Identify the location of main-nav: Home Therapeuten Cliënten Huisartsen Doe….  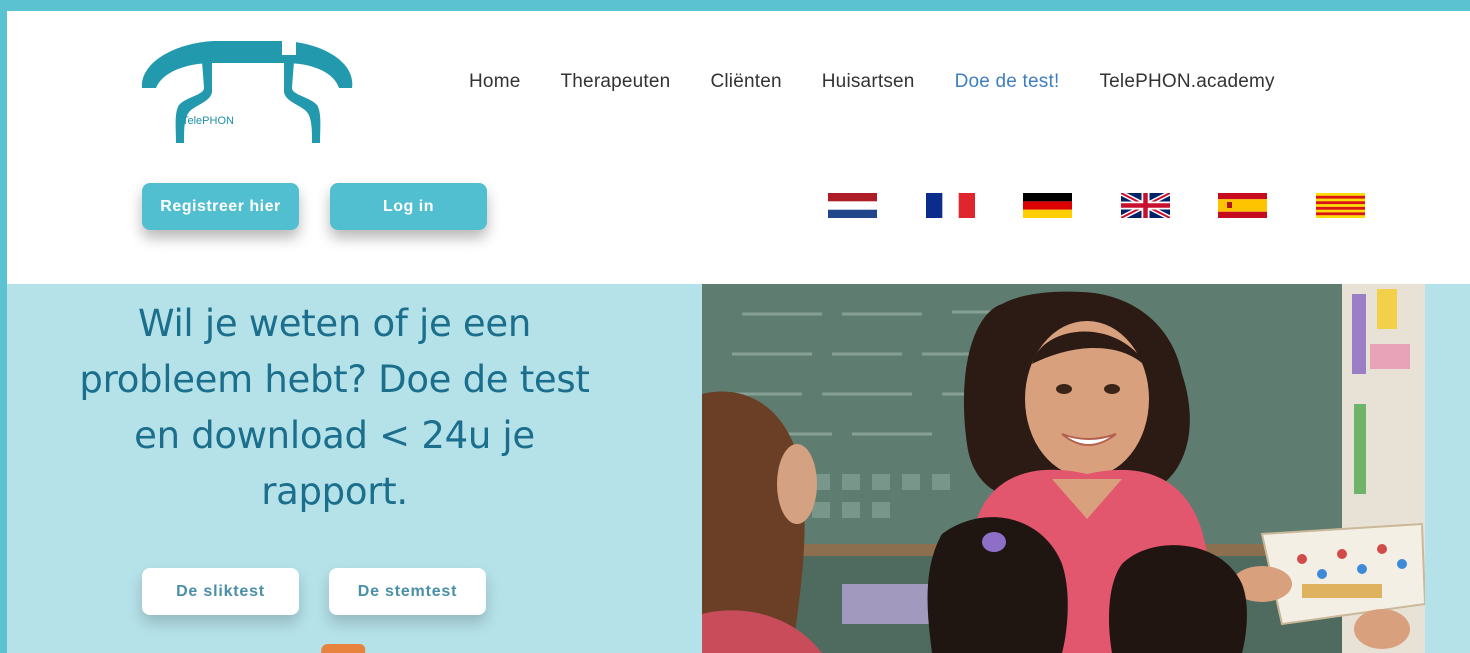
(892, 83).